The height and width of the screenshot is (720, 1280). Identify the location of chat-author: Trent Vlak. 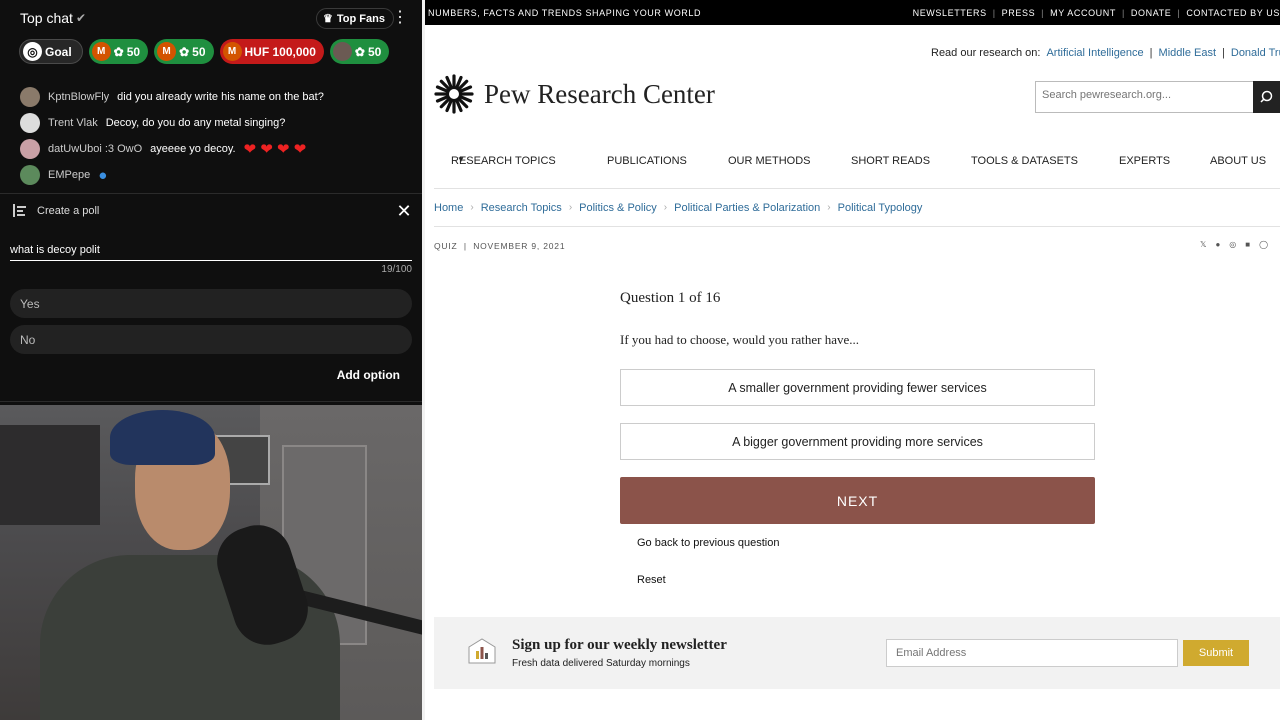
(73, 123).